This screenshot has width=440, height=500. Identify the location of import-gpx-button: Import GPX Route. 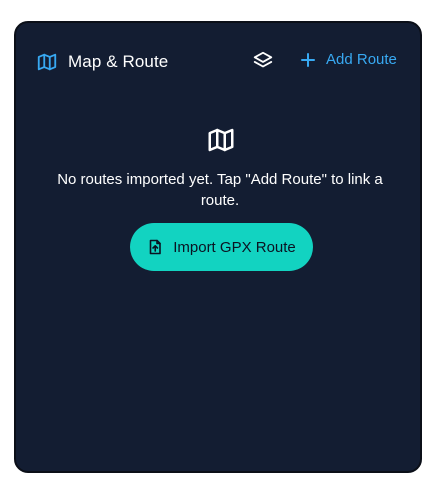
(221, 247).